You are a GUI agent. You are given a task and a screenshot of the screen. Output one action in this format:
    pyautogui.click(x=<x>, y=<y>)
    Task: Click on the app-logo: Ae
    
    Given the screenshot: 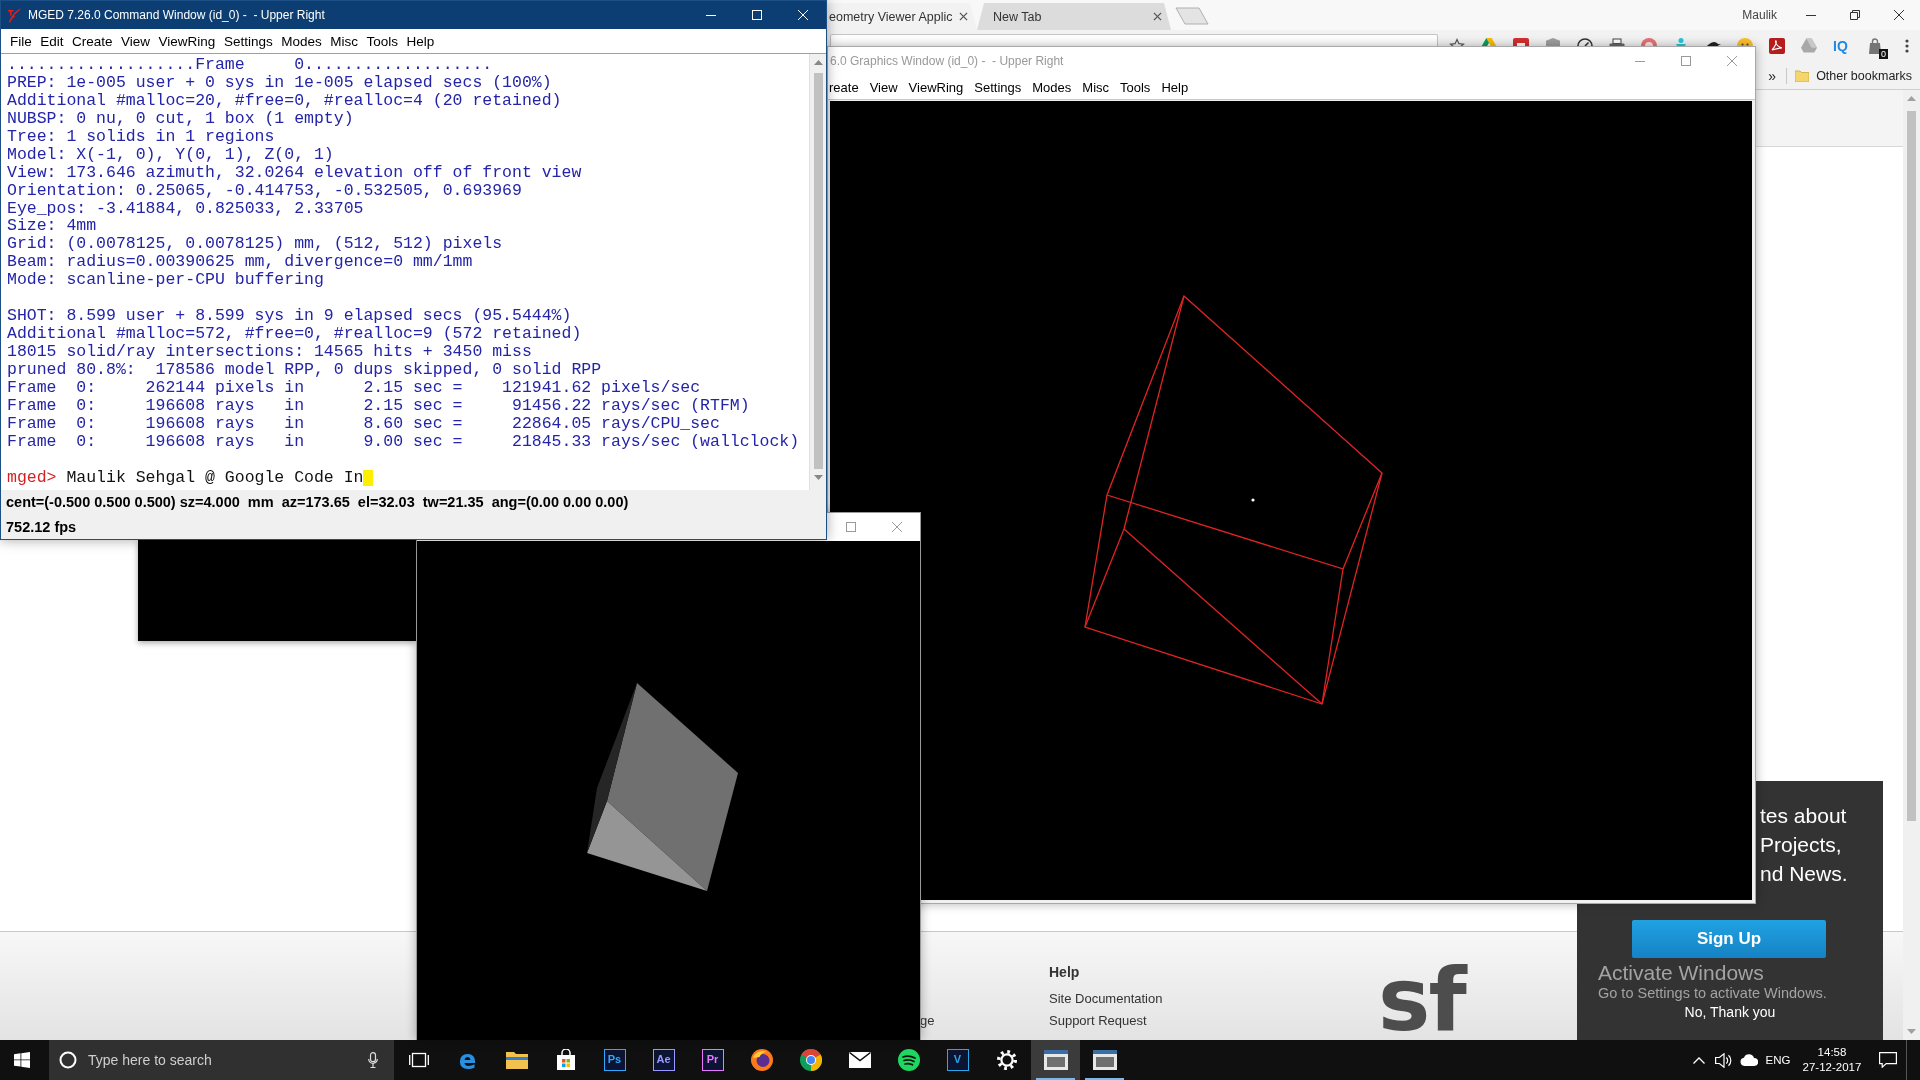 What is the action you would take?
    pyautogui.click(x=663, y=1060)
    